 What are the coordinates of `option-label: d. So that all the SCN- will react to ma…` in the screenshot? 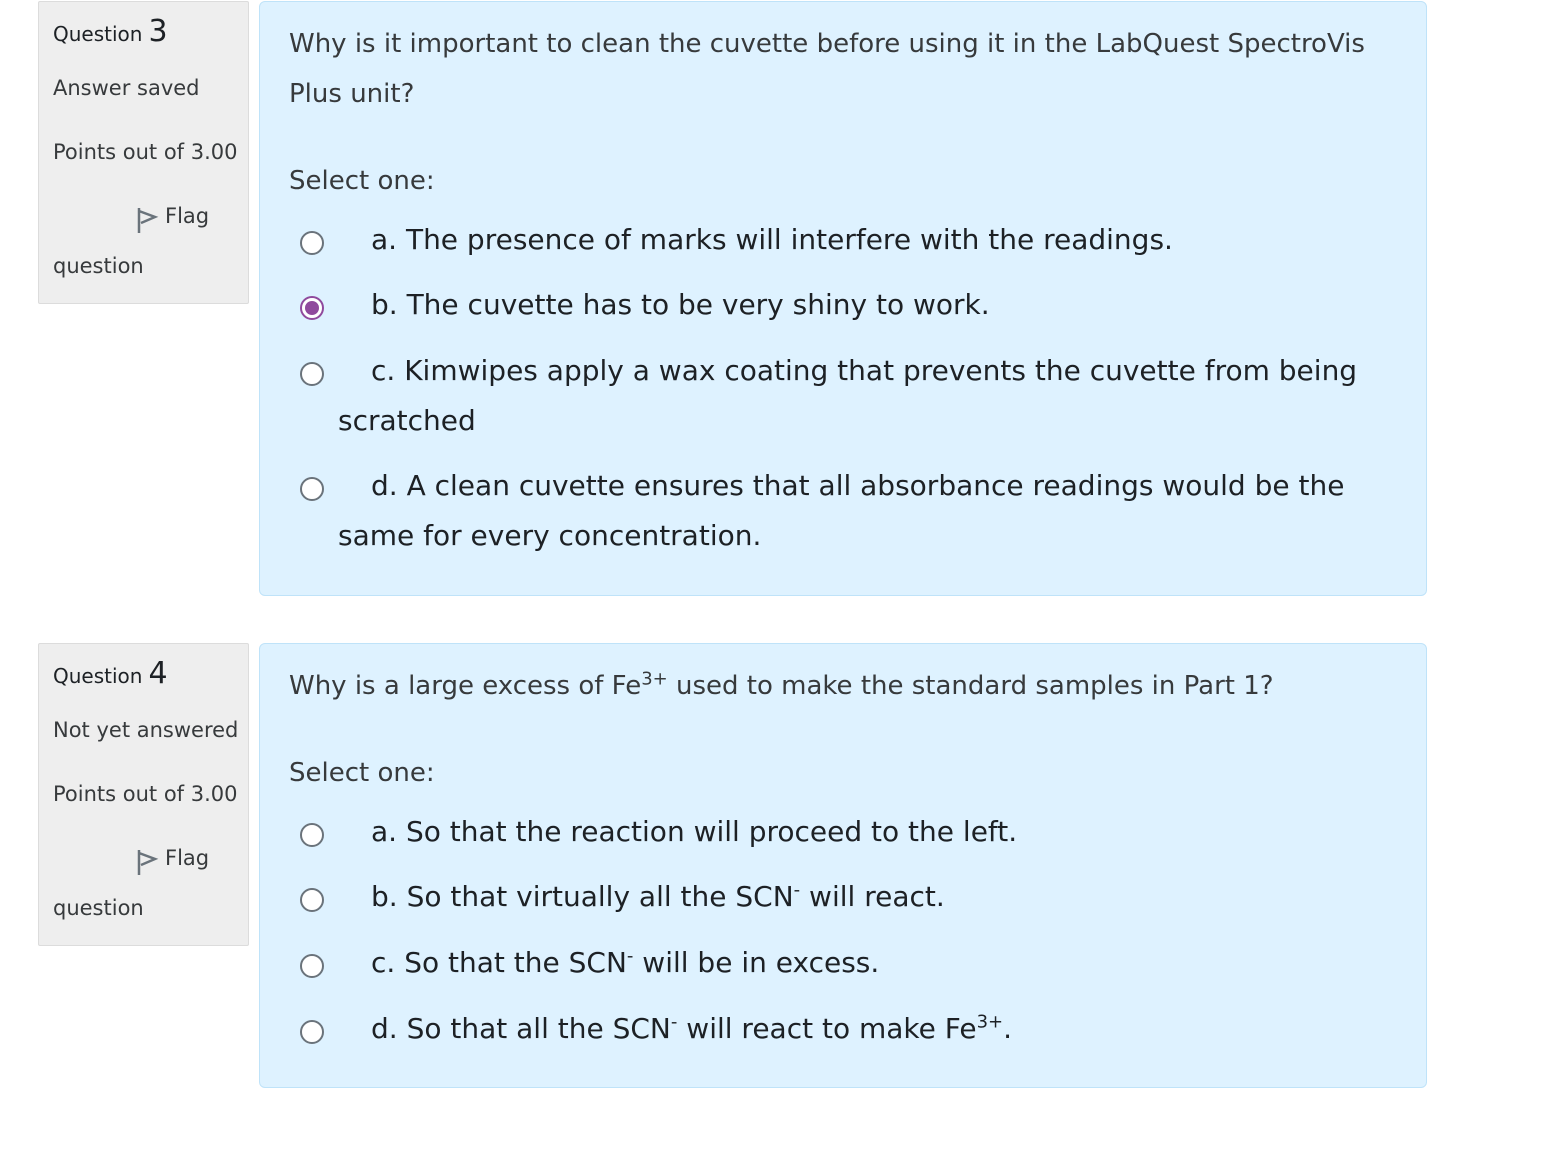 It's located at (853, 1029).